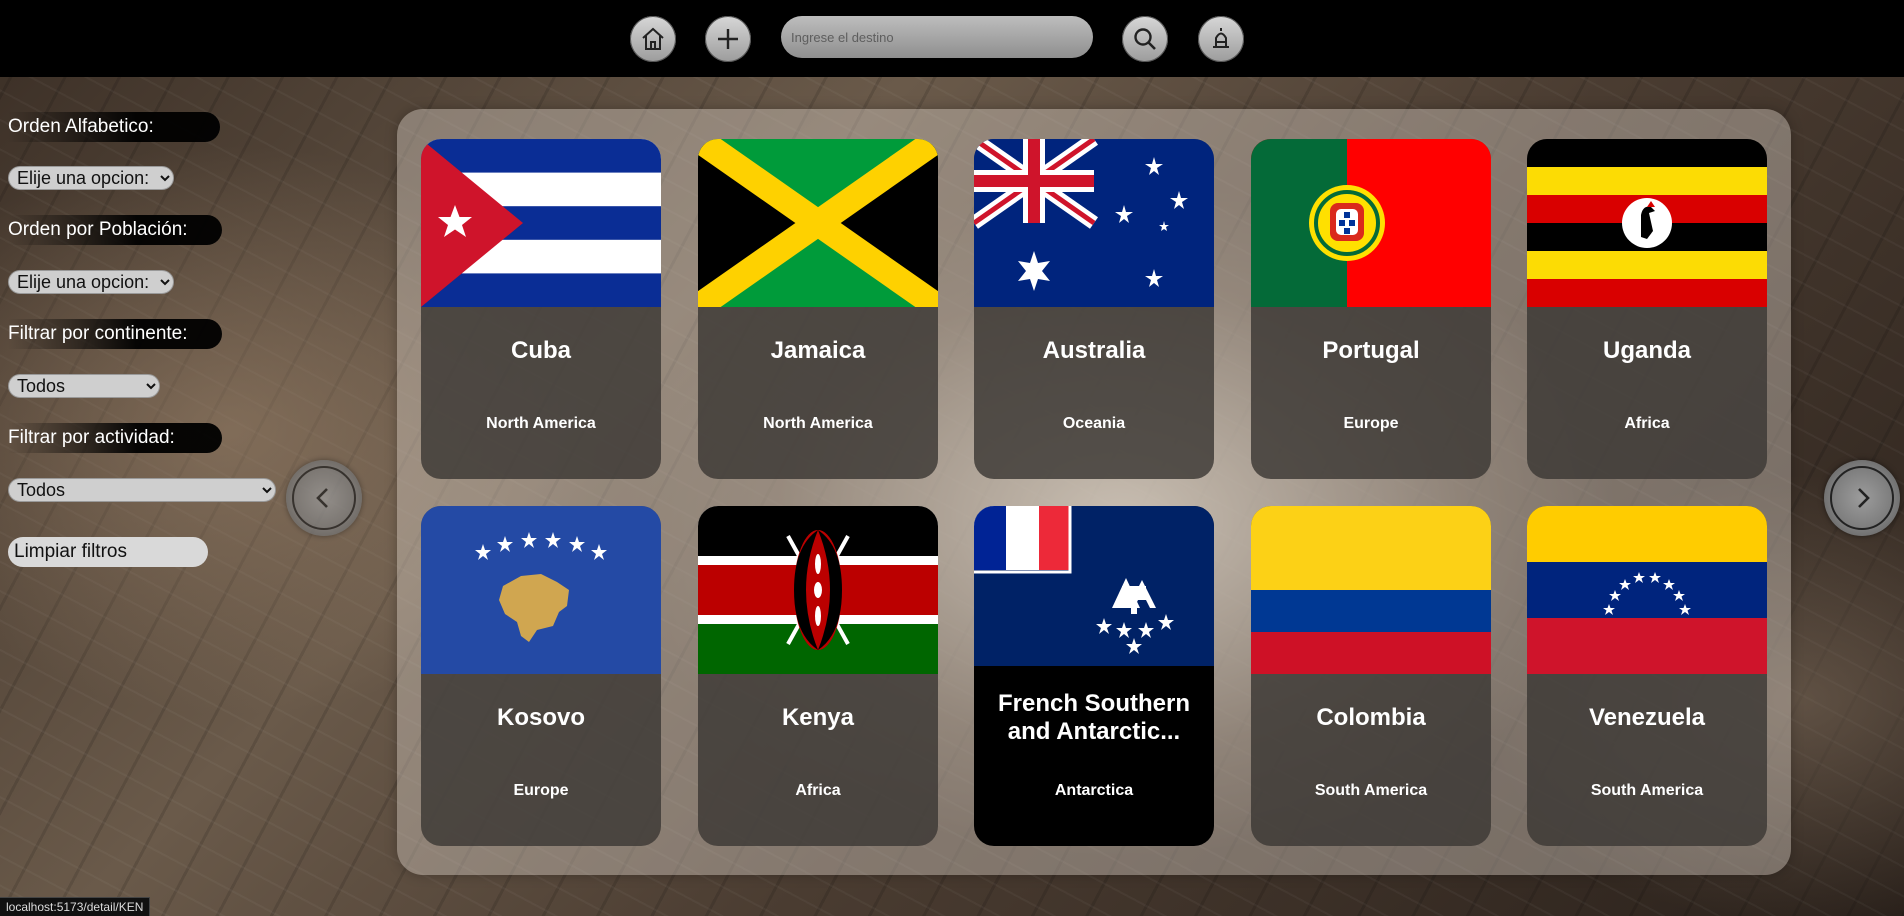  I want to click on country-name: Uganda, so click(1646, 350).